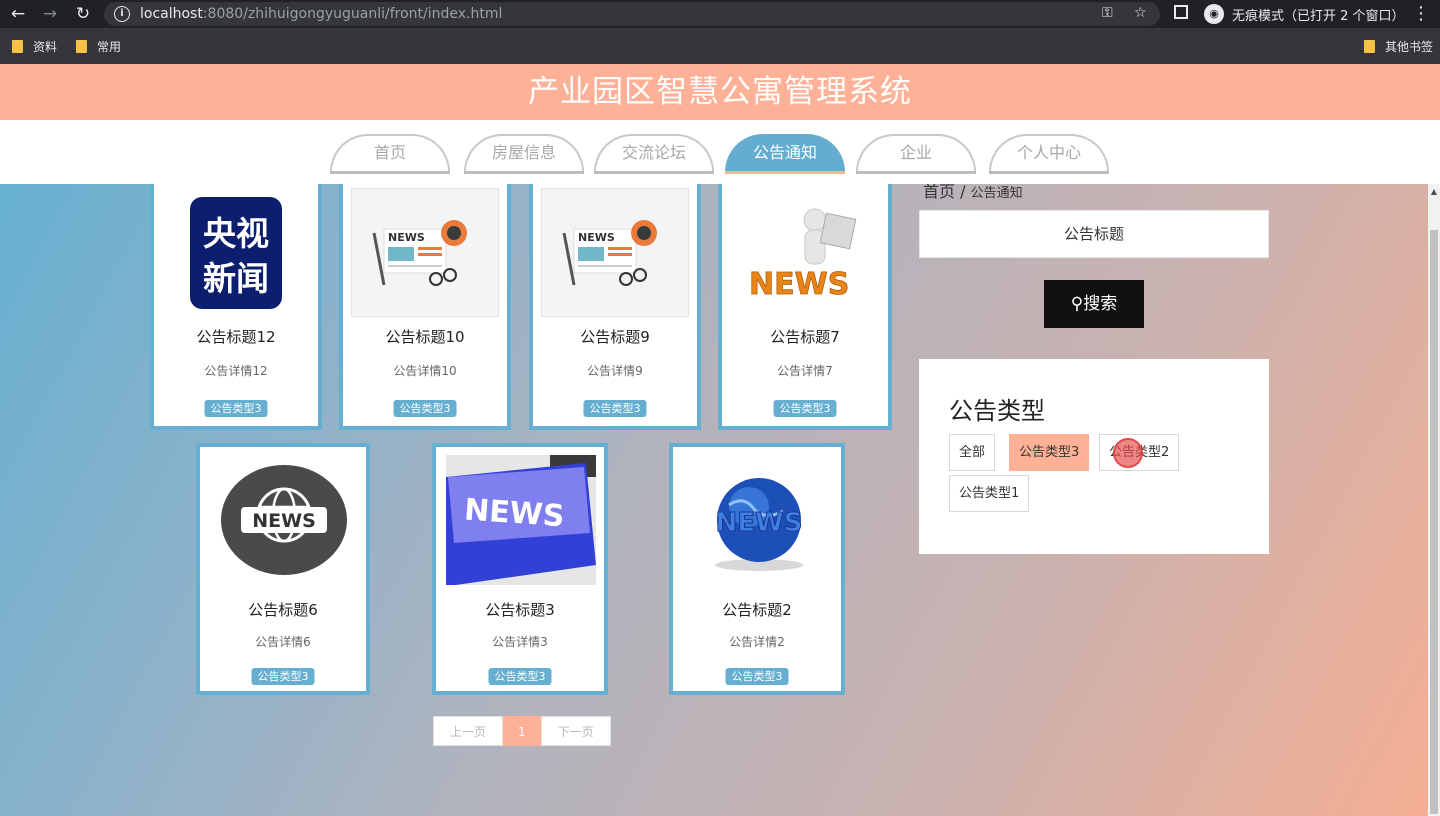  I want to click on news-globe-illustration: NEWS, so click(759, 524).